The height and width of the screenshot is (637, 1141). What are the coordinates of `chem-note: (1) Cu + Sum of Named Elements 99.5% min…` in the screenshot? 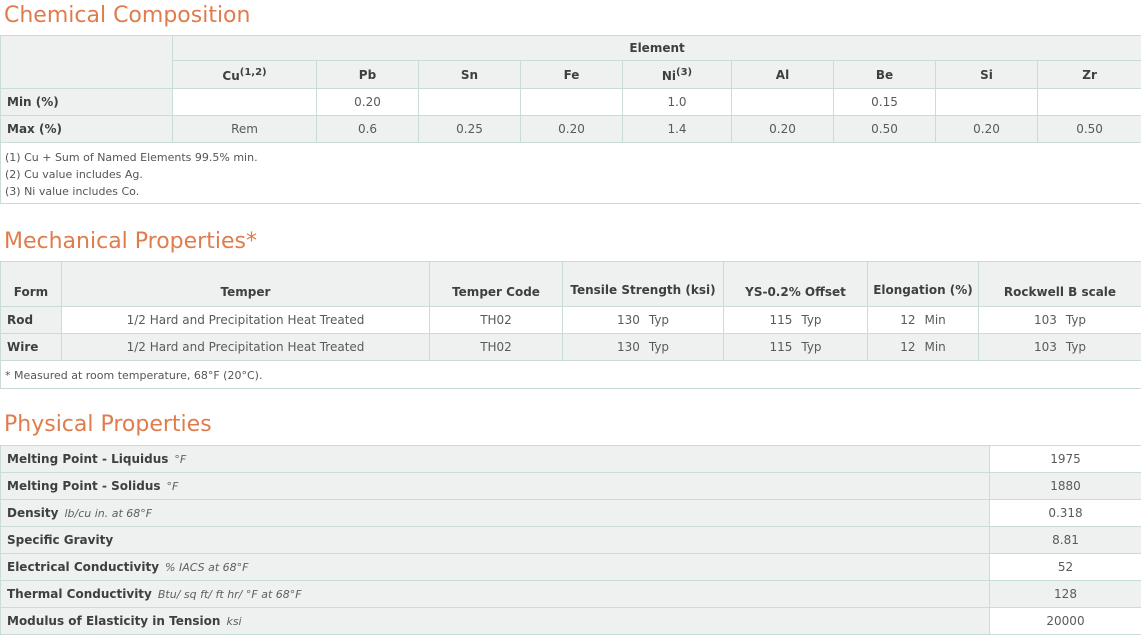 It's located at (131, 157).